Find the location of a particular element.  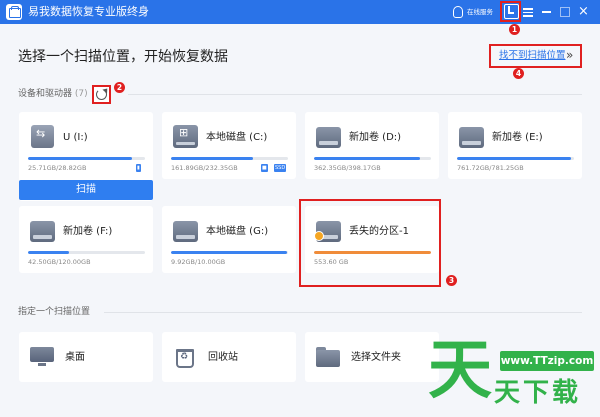

drive-size: 9.92GB/10.00GB is located at coordinates (198, 262).